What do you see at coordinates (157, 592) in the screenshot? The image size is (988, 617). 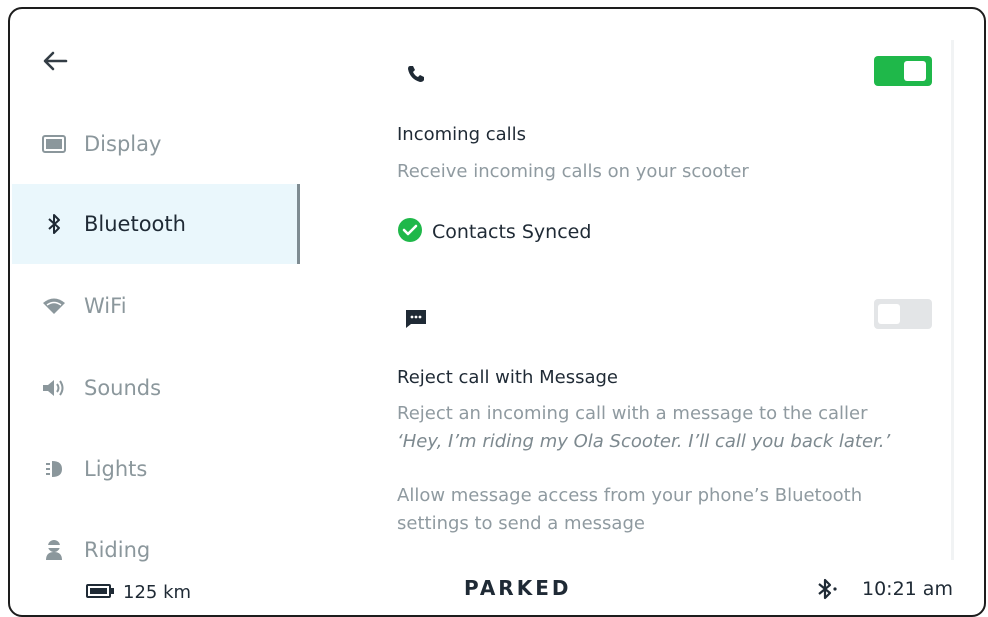 I see `range-value: 125 km` at bounding box center [157, 592].